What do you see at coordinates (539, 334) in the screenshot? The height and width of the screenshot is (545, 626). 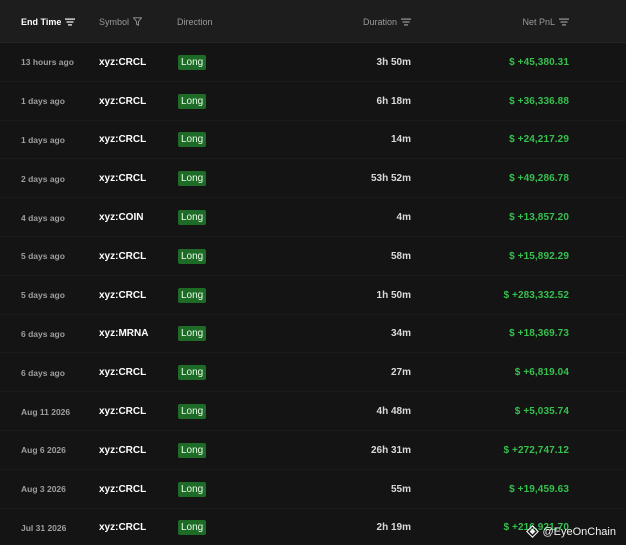 I see `net-pnl-cell: $ +18,369.73` at bounding box center [539, 334].